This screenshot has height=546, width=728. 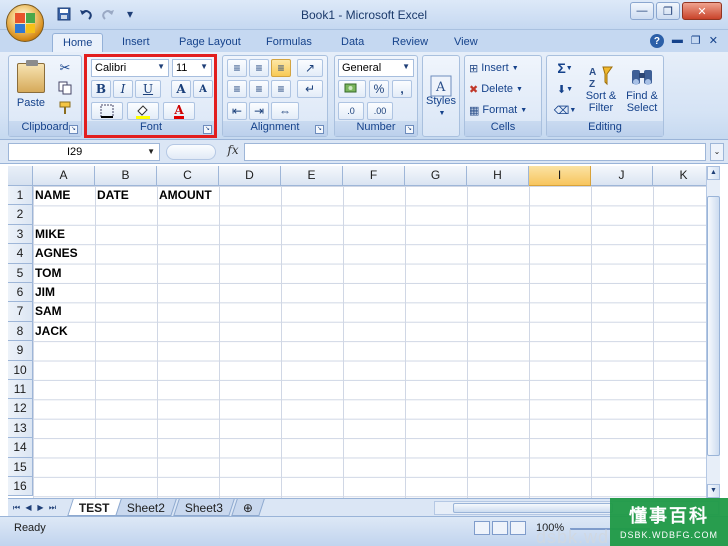 What do you see at coordinates (565, 68) in the screenshot?
I see `autosum-button: Σ ▼` at bounding box center [565, 68].